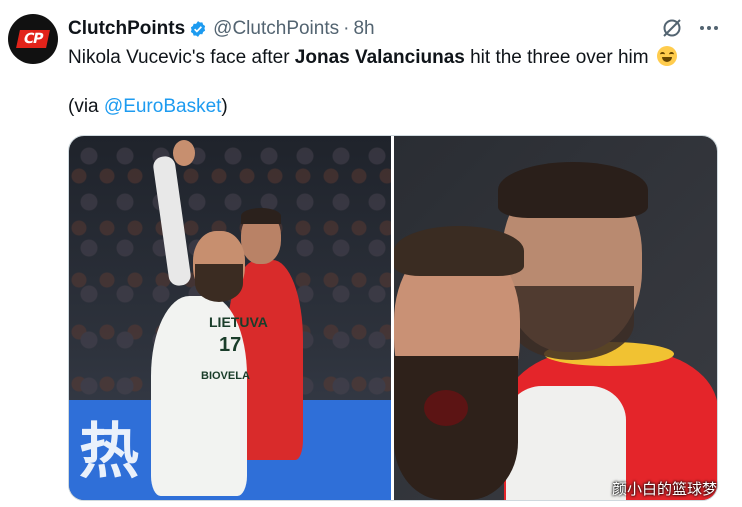 The width and height of the screenshot is (742, 507). I want to click on white-jersey, so click(566, 443).